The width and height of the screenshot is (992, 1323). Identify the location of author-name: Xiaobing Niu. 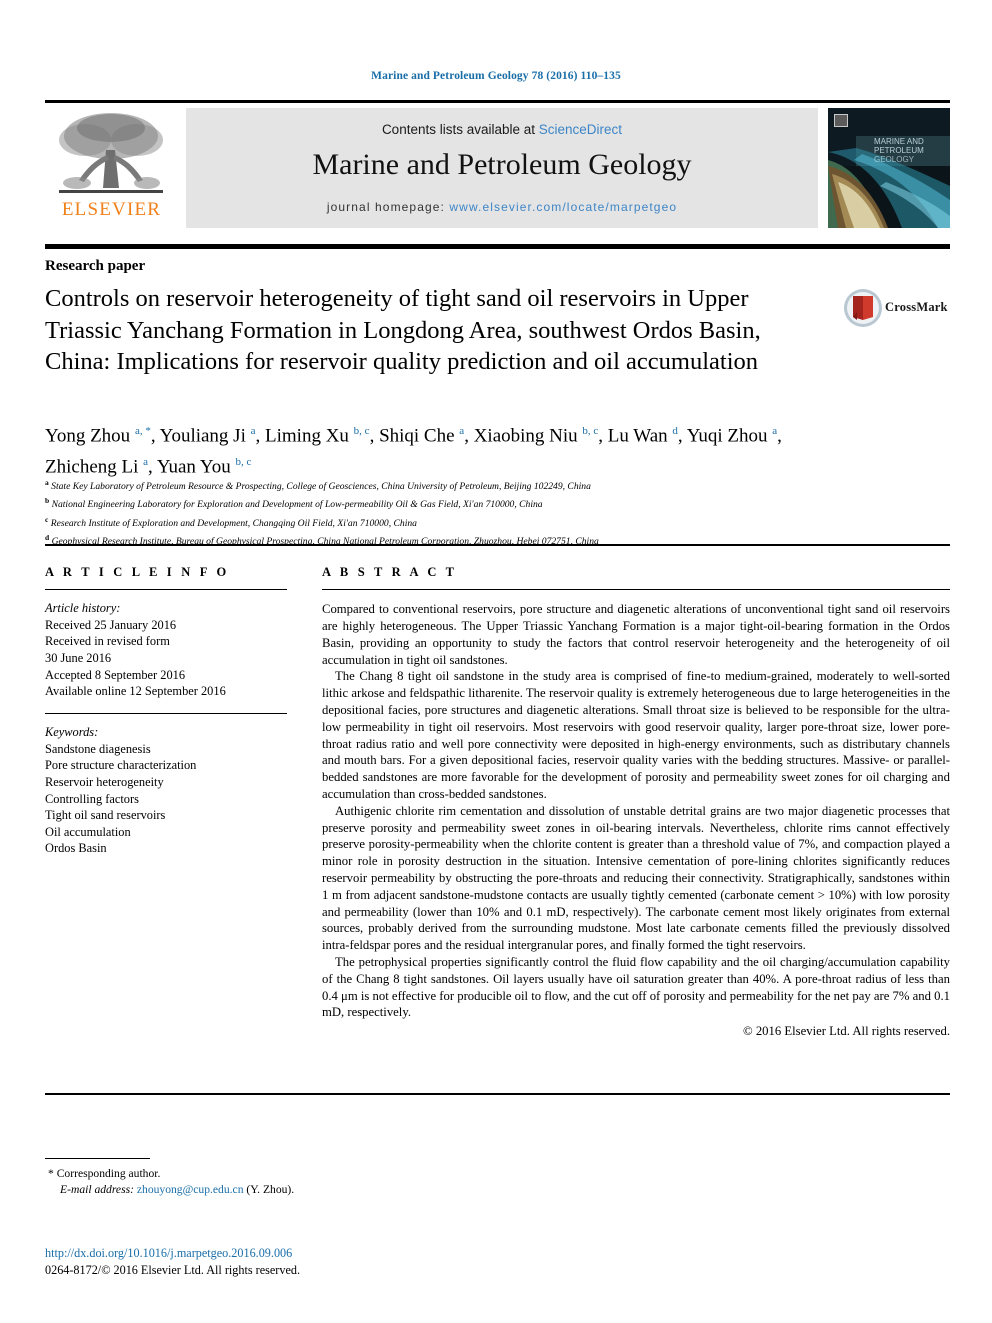
(528, 435).